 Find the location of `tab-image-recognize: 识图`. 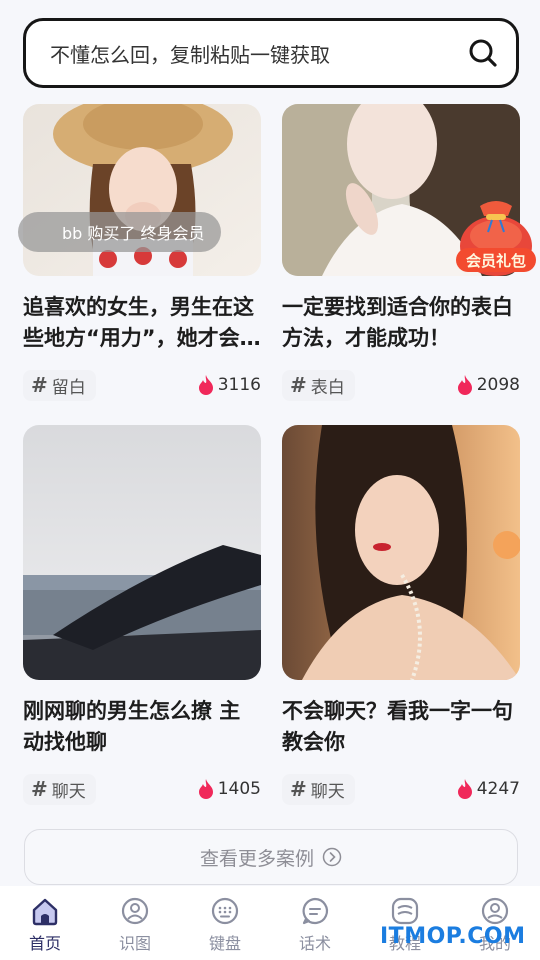

tab-image-recognize: 识图 is located at coordinates (135, 923).